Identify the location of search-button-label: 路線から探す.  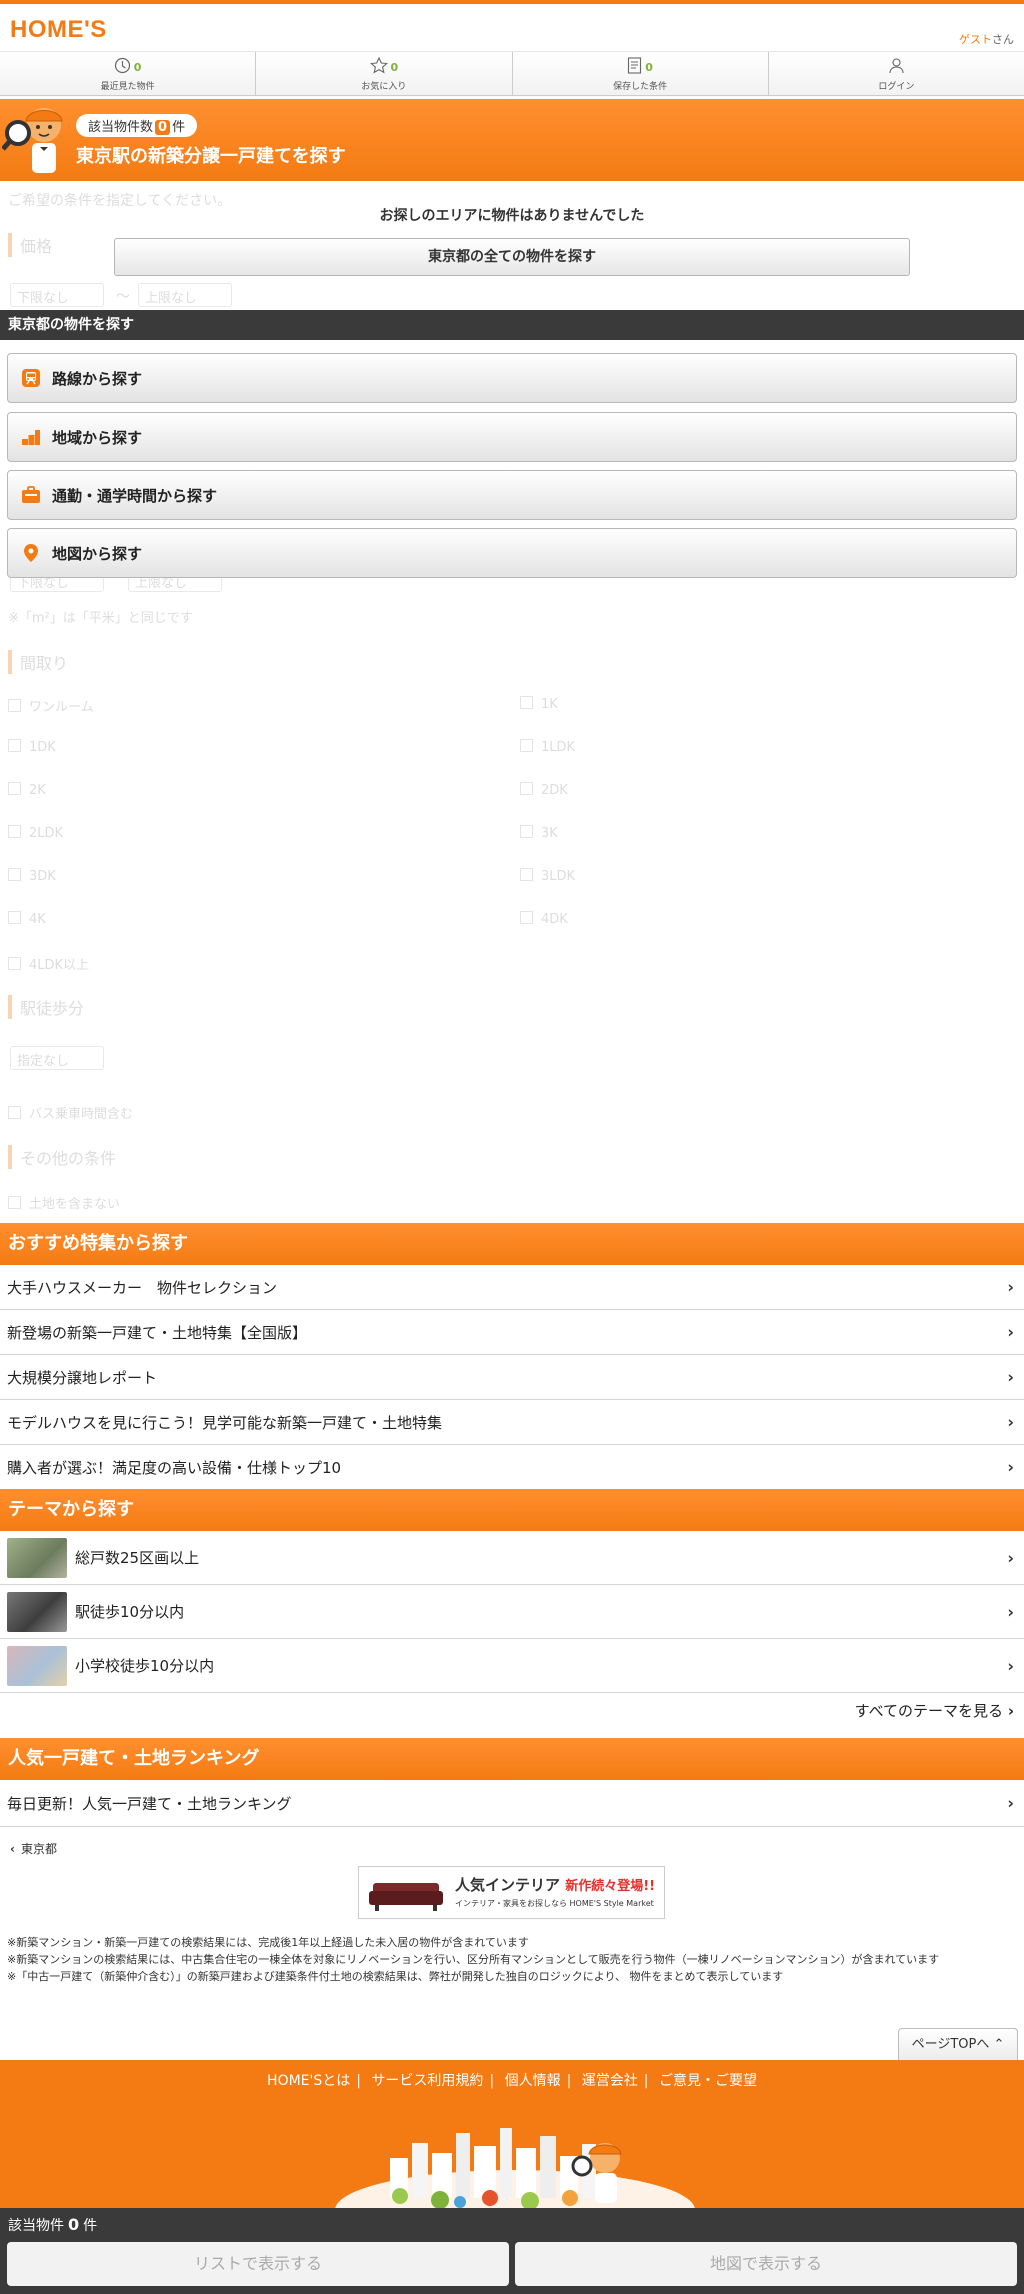
(97, 378).